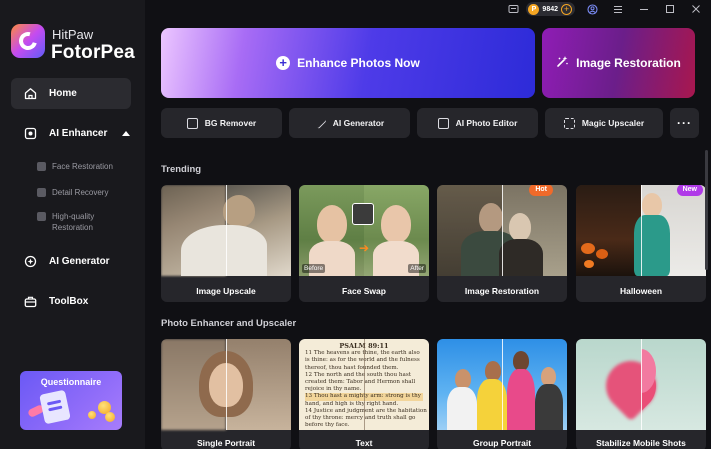 The height and width of the screenshot is (449, 711). I want to click on new-badge: New, so click(689, 190).